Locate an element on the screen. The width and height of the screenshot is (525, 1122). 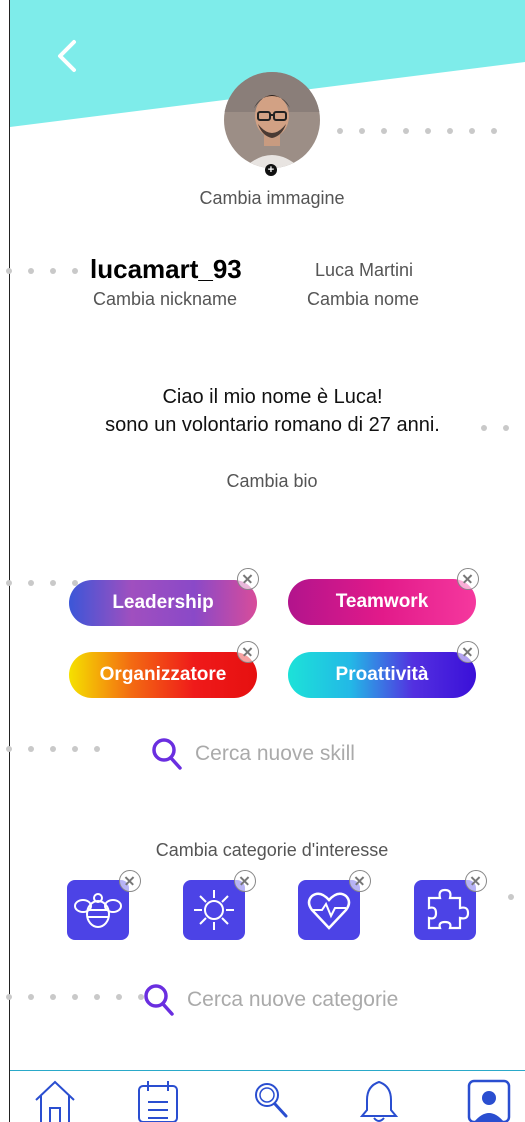
category-puzzle is located at coordinates (445, 910).